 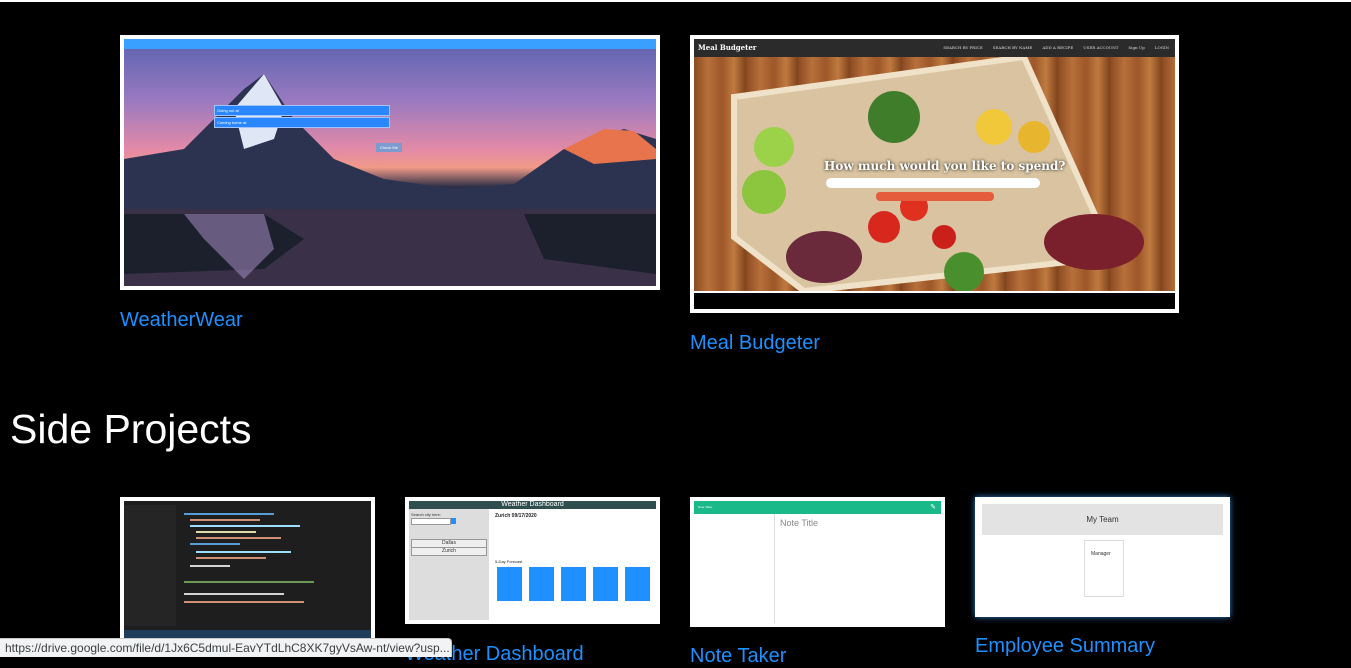 I want to click on going-out-select: Going out at, so click(x=302, y=110).